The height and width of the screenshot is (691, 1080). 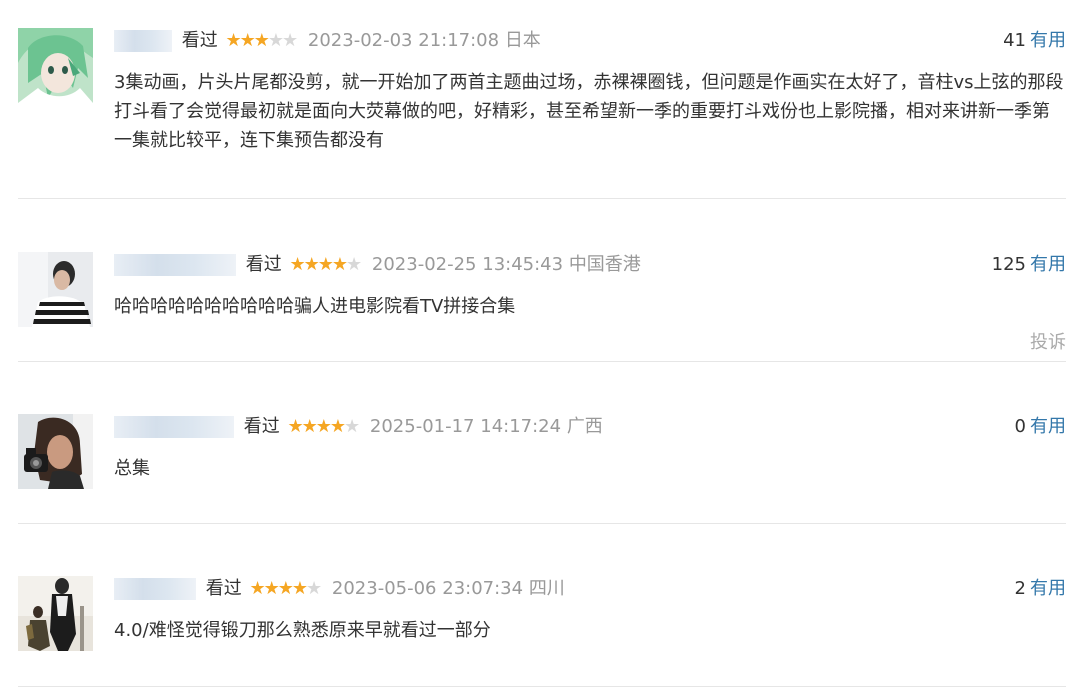 What do you see at coordinates (465, 426) in the screenshot?
I see `comment-time: 2025-01-17 14:17:24` at bounding box center [465, 426].